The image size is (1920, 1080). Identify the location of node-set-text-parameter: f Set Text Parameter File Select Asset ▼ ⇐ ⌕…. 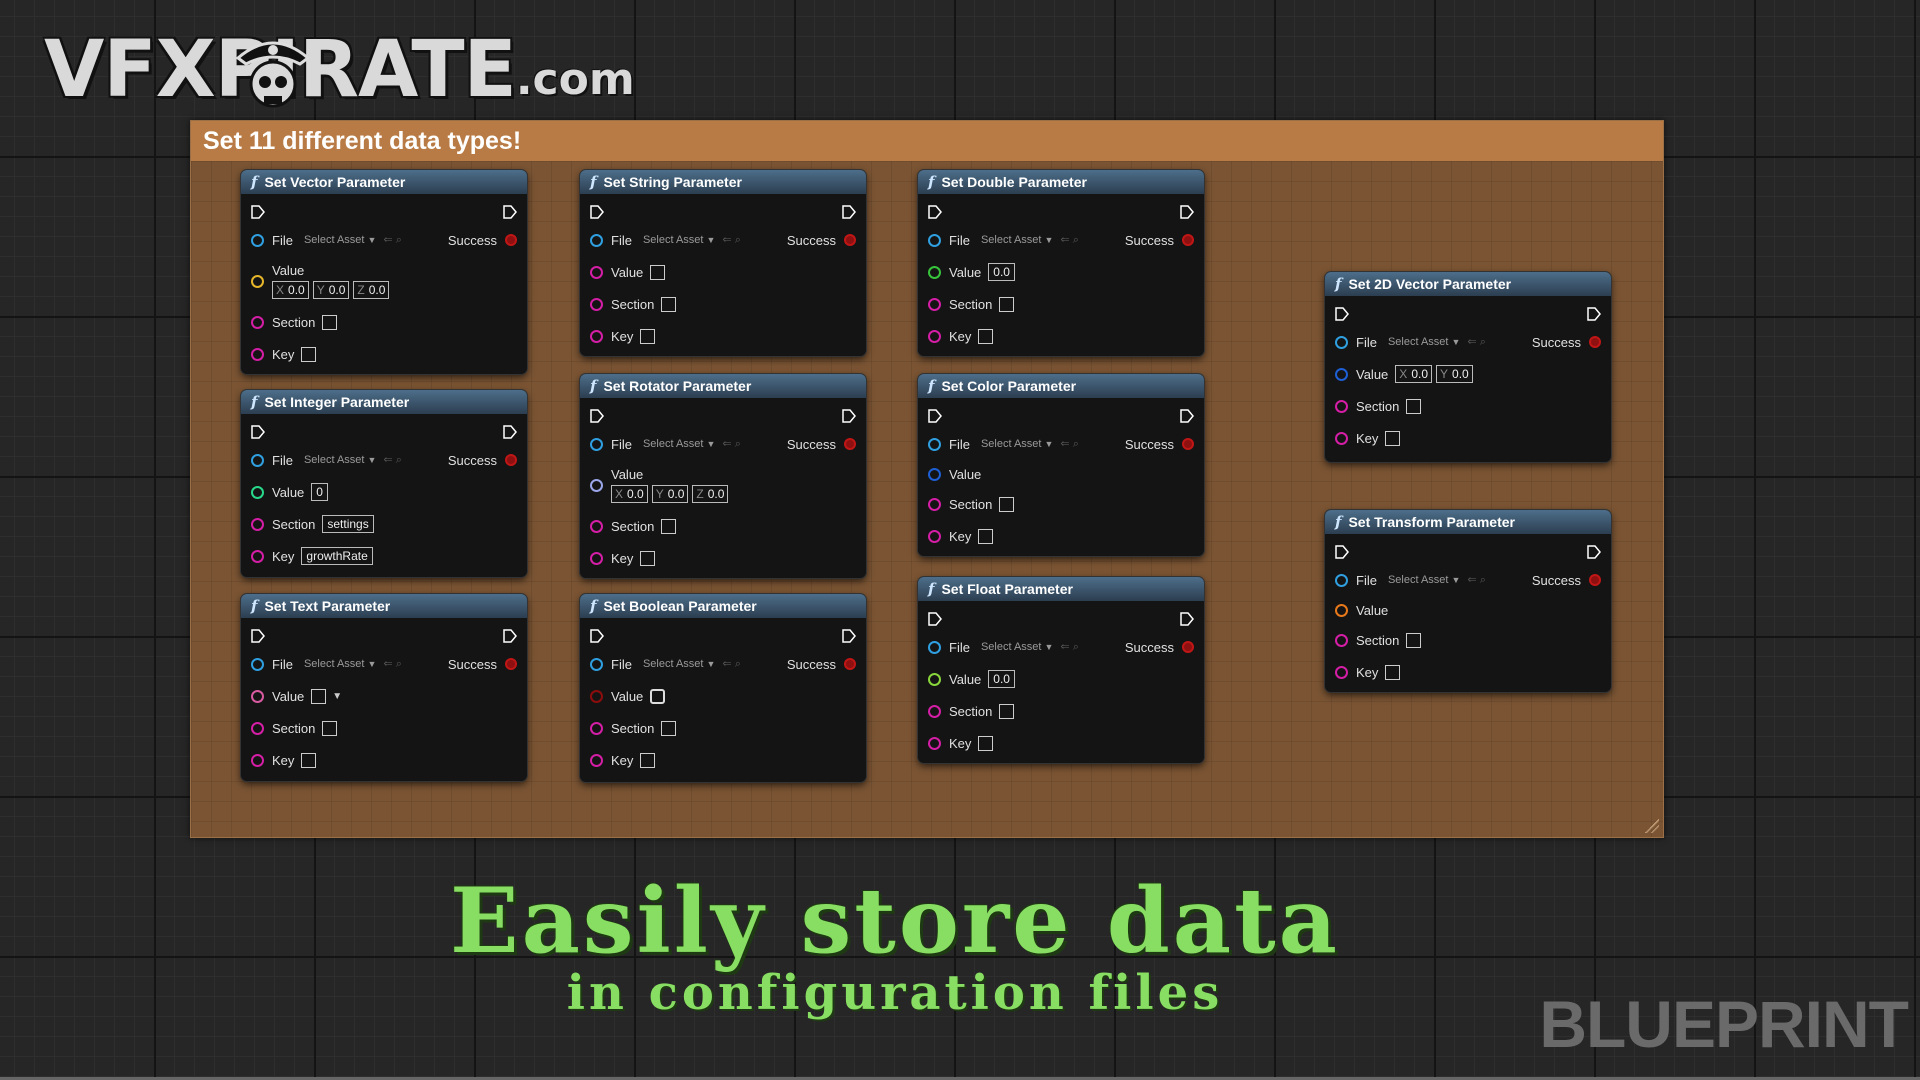
(384, 687).